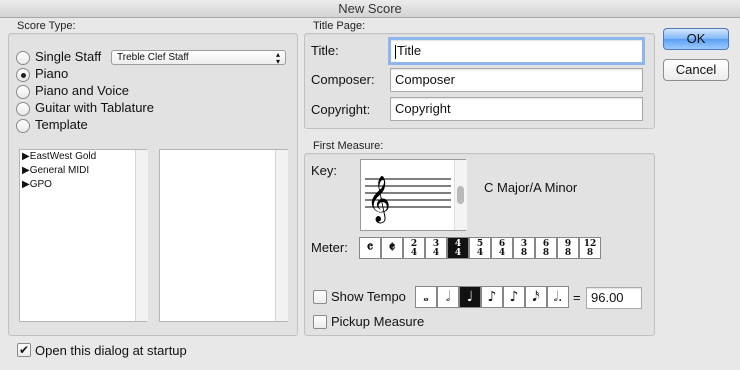 This screenshot has height=370, width=740. Describe the element at coordinates (458, 248) in the screenshot. I see `meter-option: 44` at that location.